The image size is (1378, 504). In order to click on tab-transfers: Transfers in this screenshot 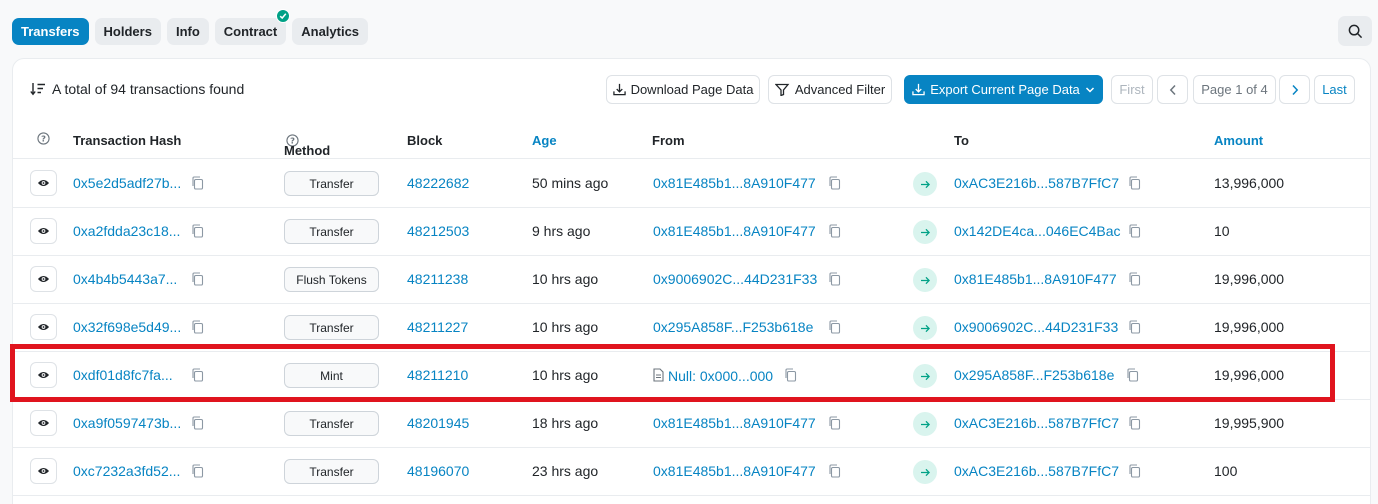, I will do `click(50, 31)`.